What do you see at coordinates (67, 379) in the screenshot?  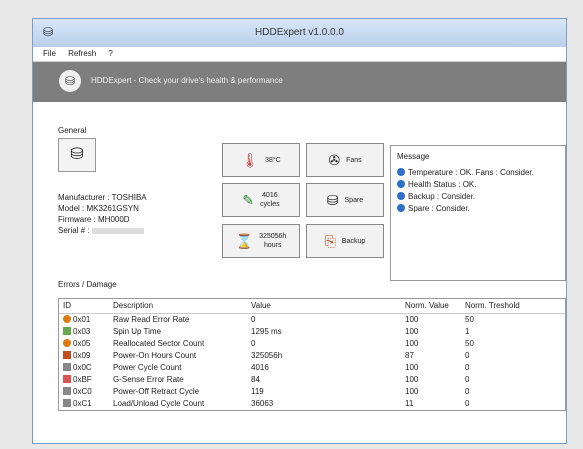 I see `shock-icon` at bounding box center [67, 379].